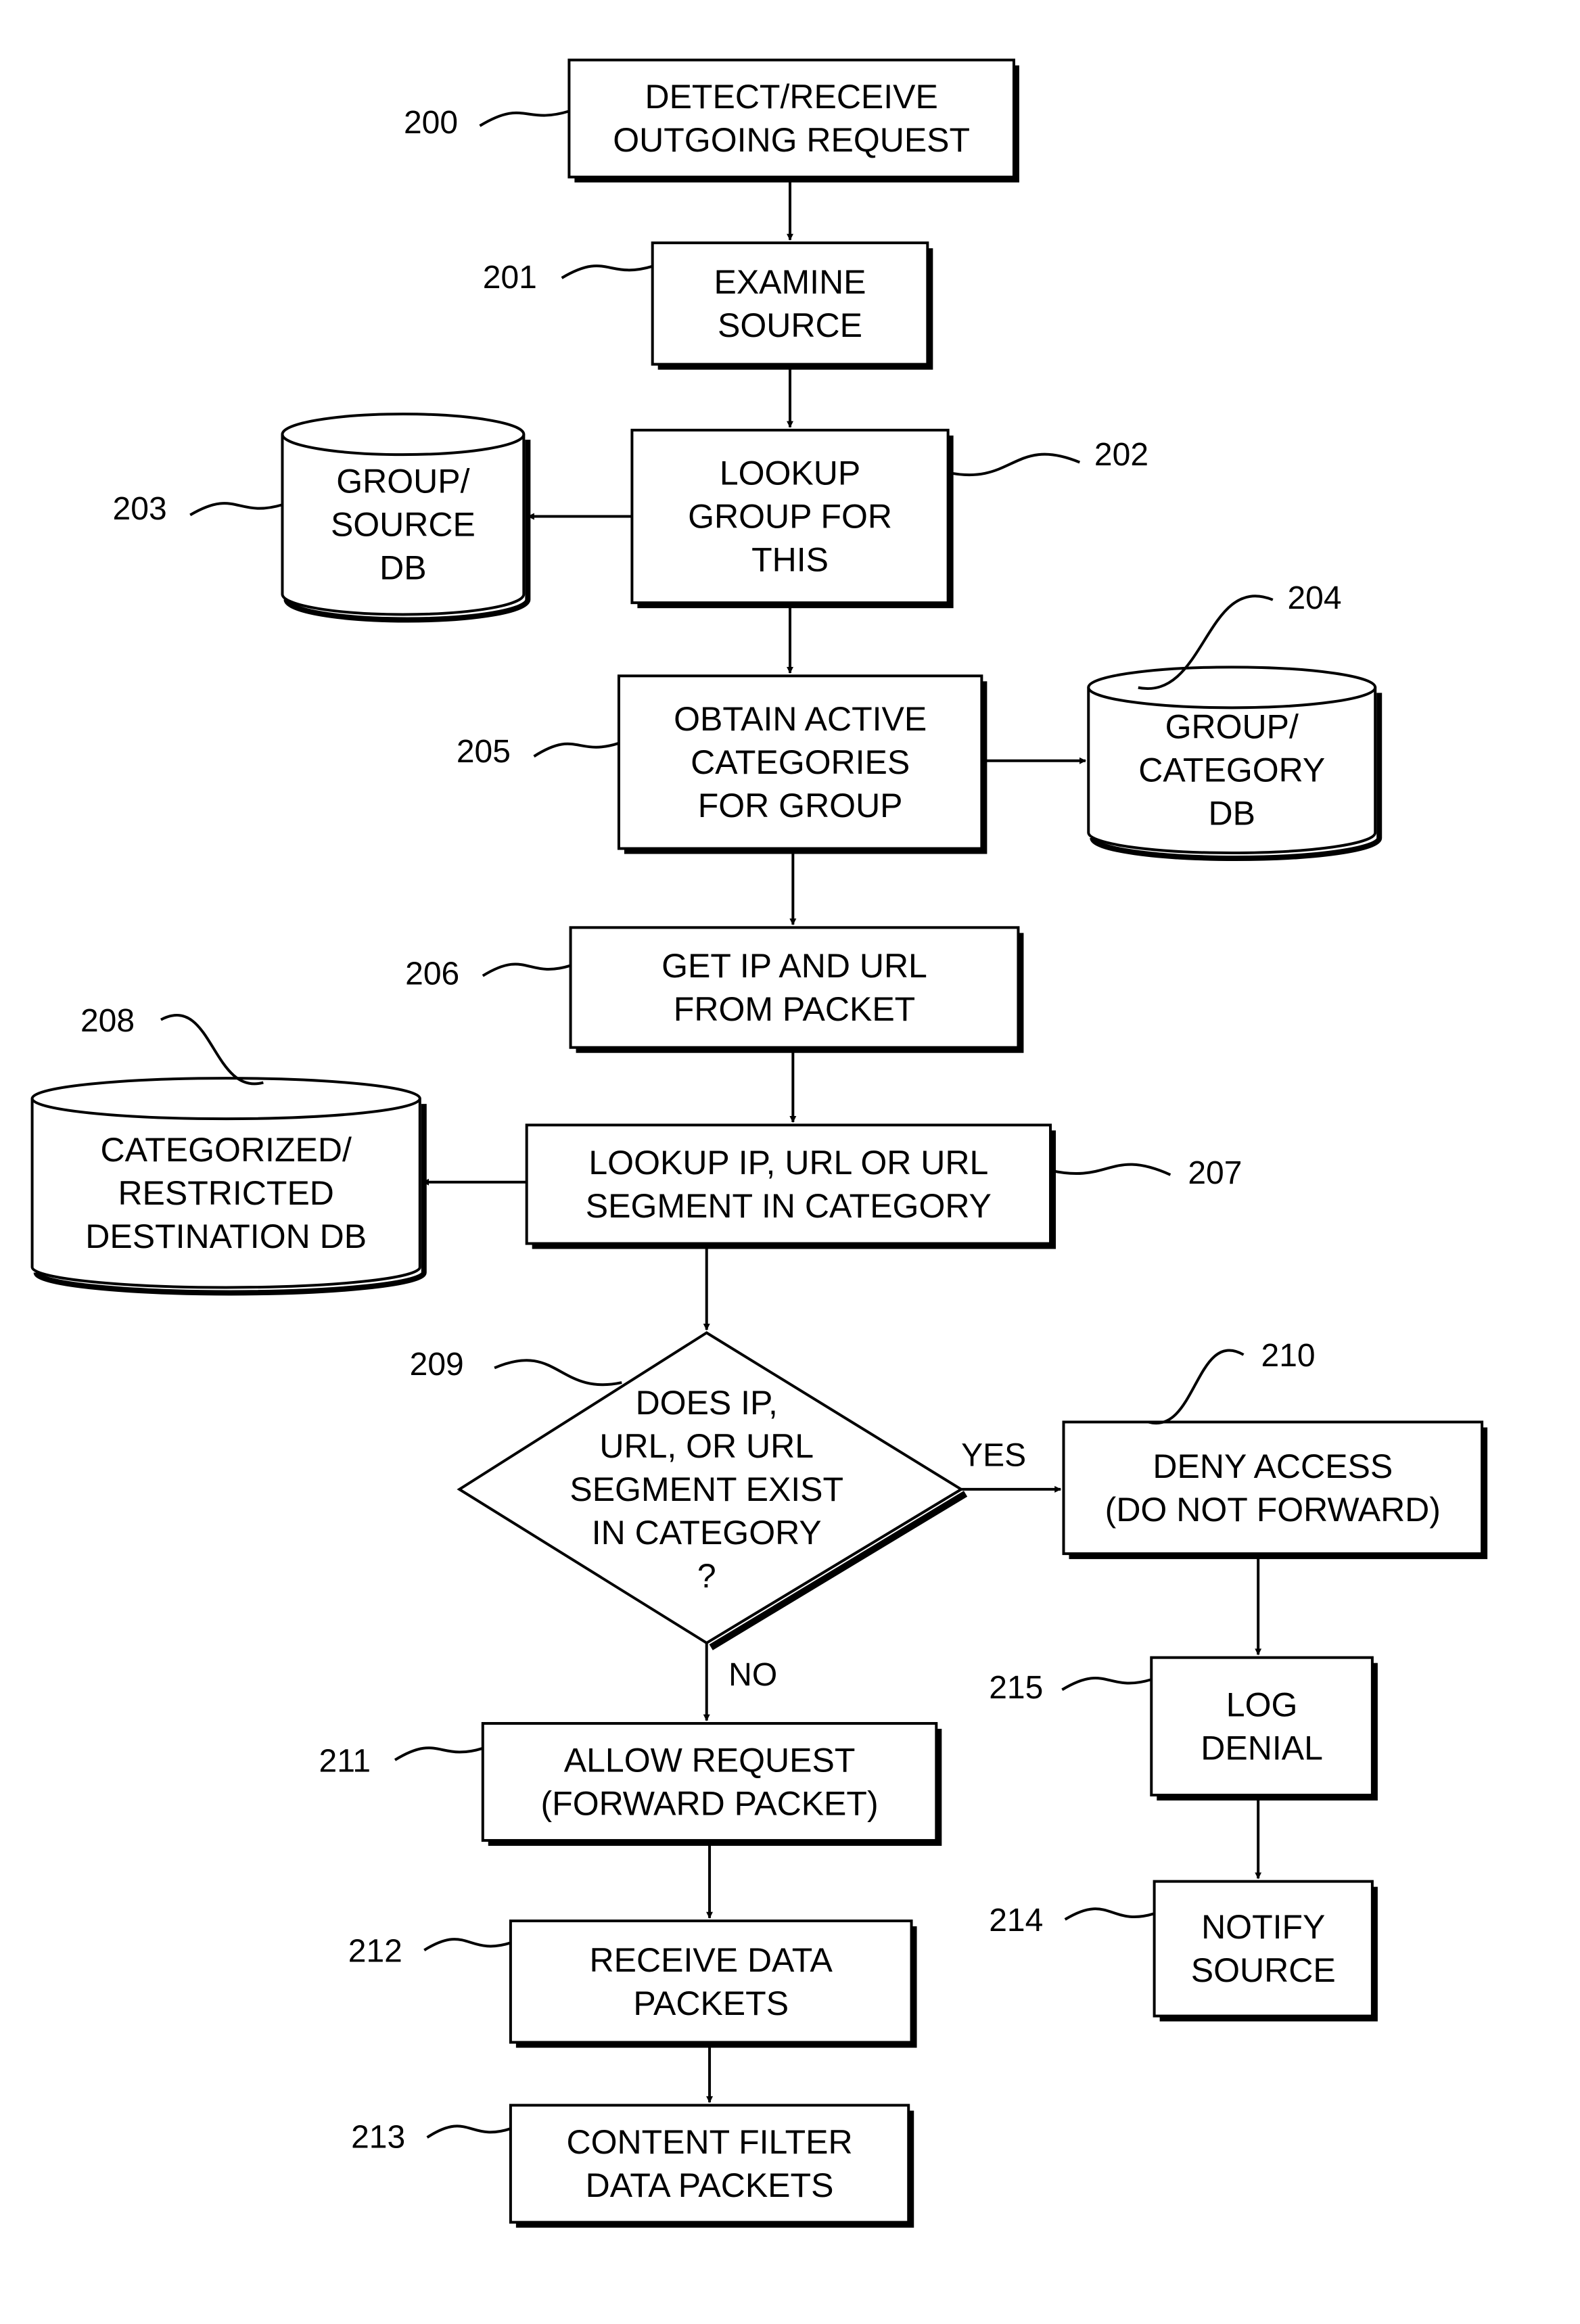 This screenshot has height=2324, width=1580. I want to click on obtain-categories-box: OBTAIN ACTIVE CATEGORIES FOR GROUP, so click(802, 764).